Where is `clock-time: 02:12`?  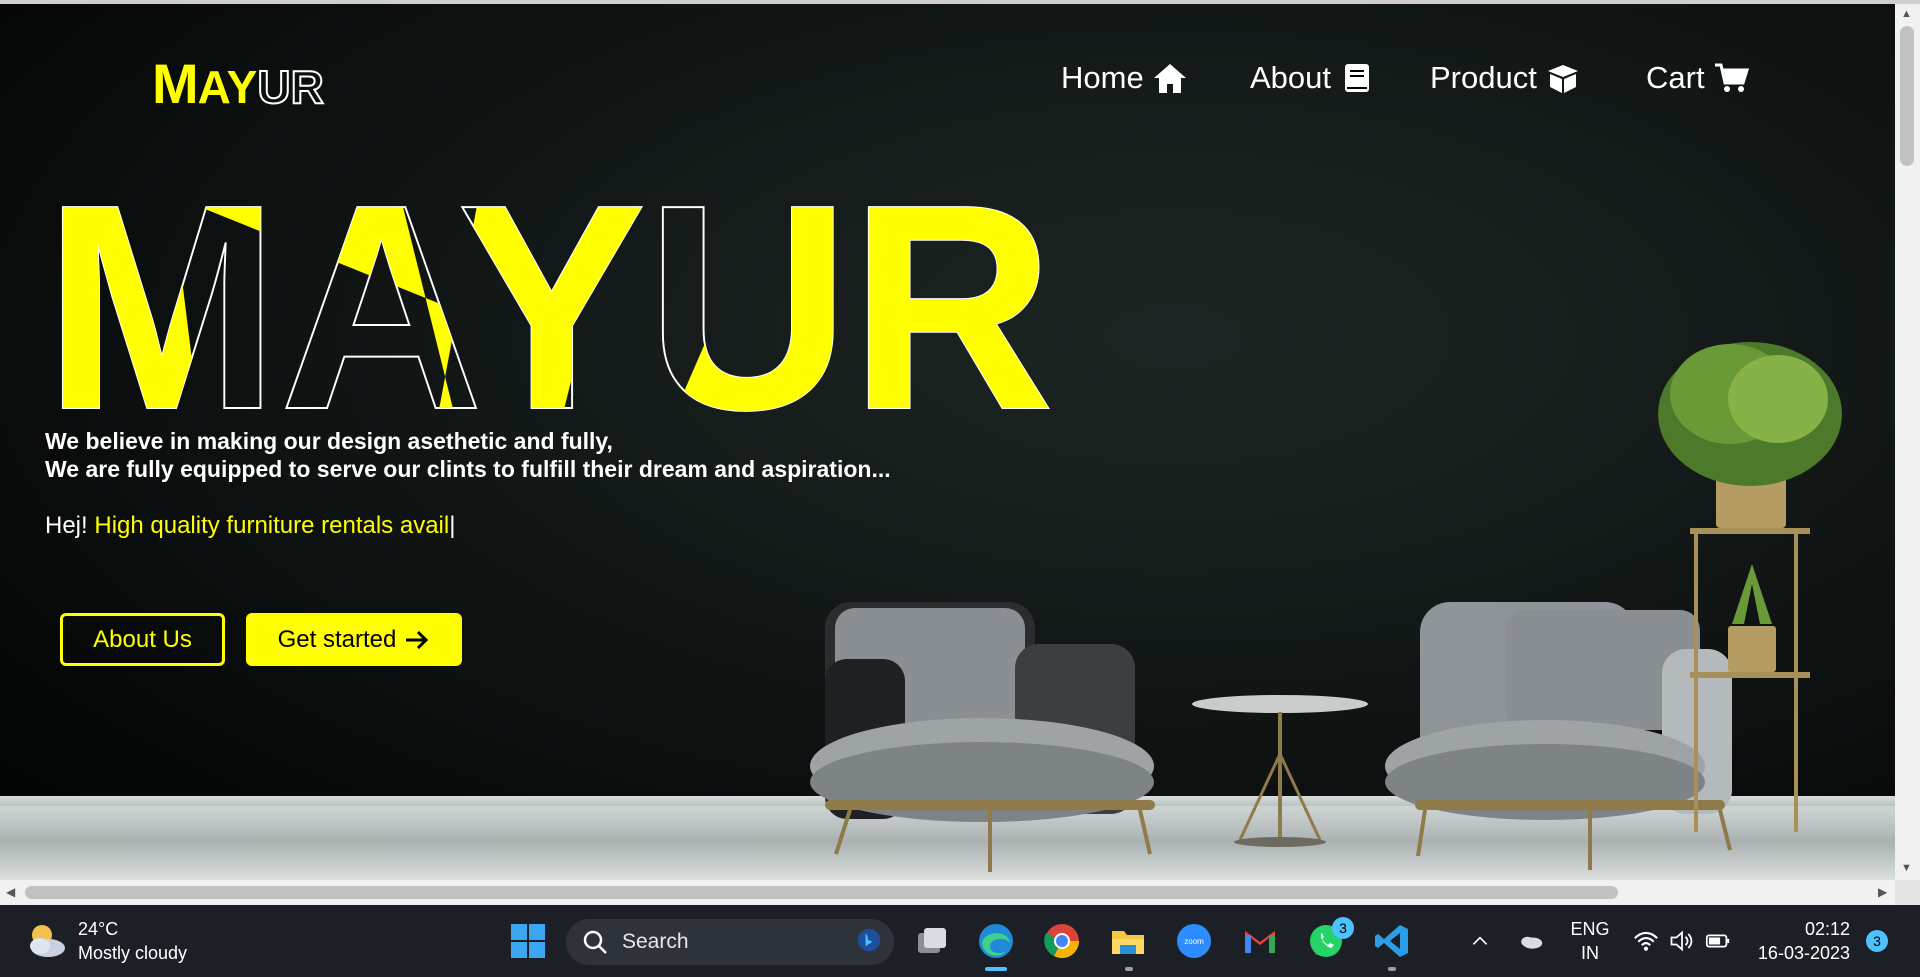
clock-time: 02:12 is located at coordinates (1827, 929).